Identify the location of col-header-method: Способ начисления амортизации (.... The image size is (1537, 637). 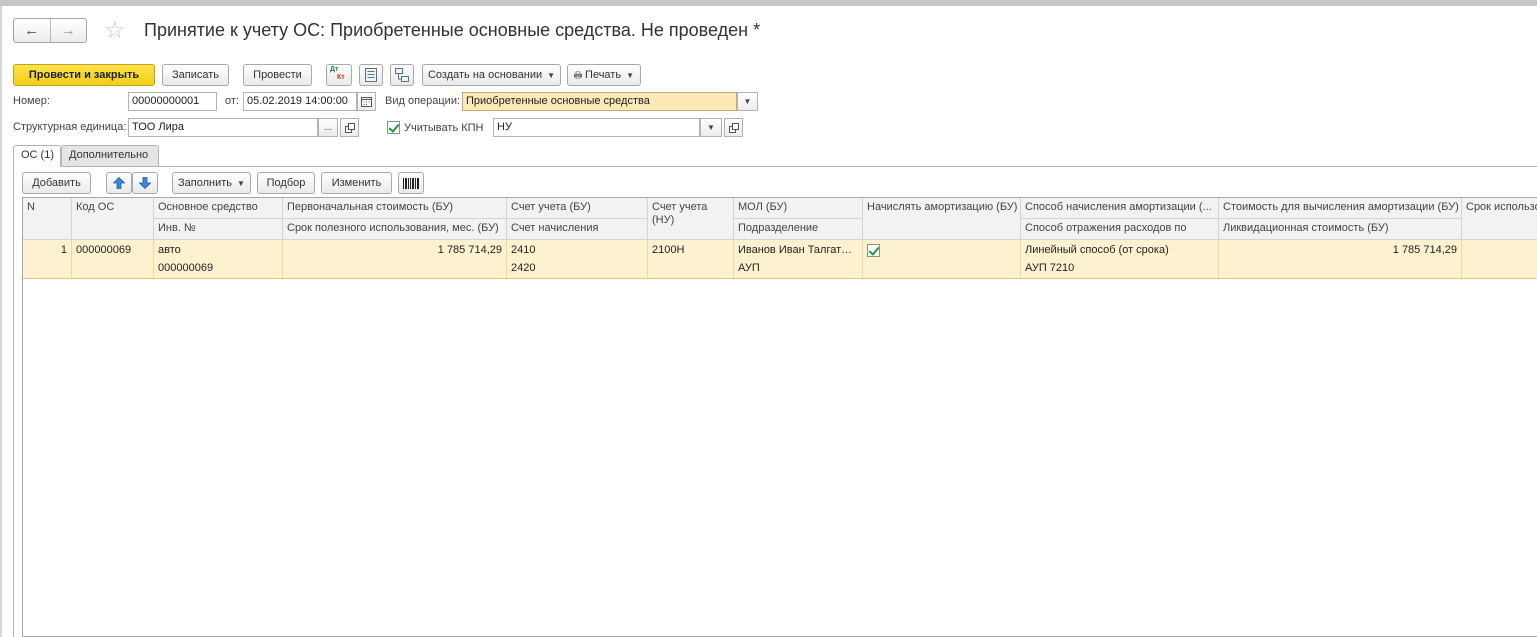
(1120, 208).